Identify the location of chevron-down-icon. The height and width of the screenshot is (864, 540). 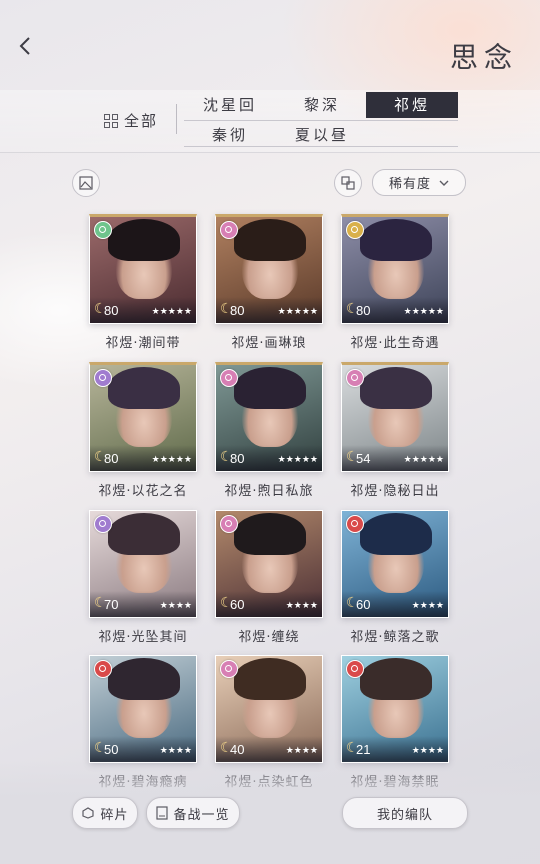
(444, 183).